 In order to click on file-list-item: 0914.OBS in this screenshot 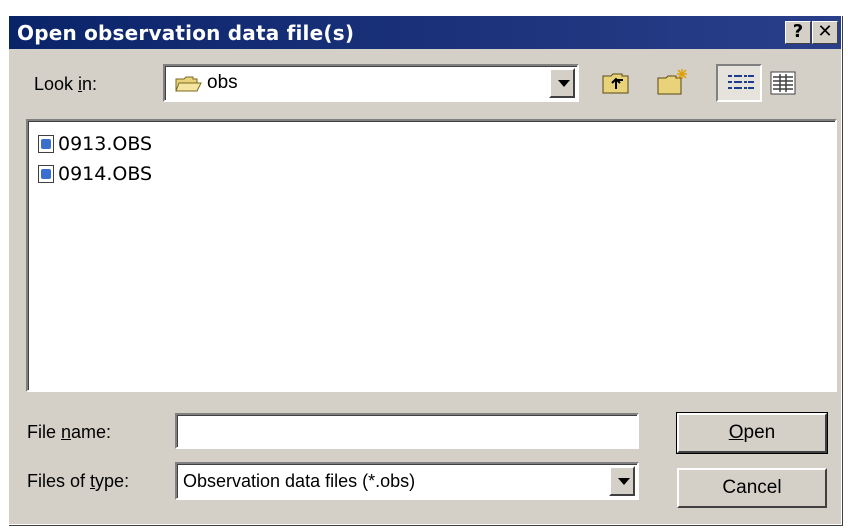, I will do `click(95, 174)`.